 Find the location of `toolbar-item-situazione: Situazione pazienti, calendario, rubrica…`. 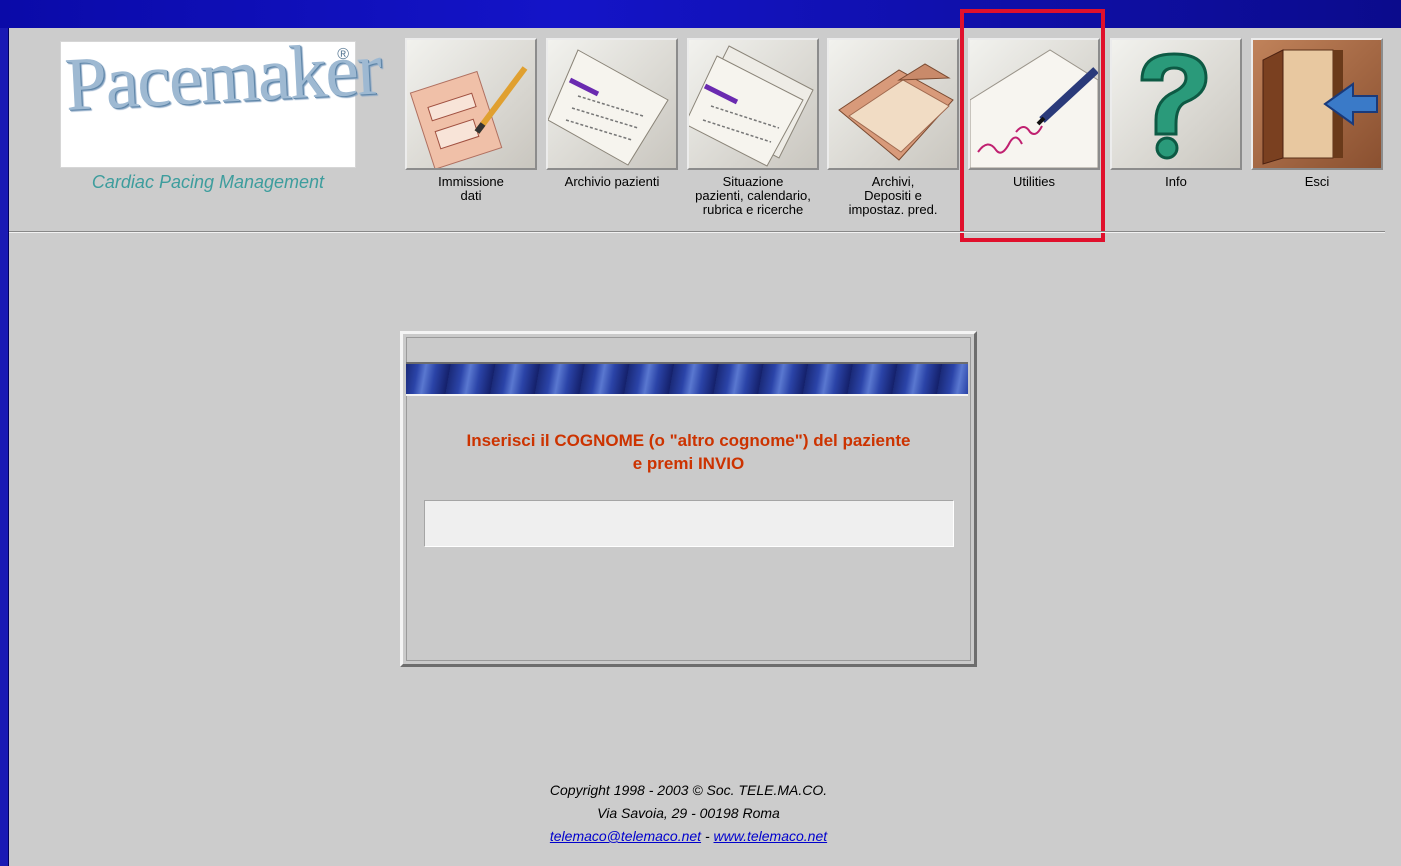

toolbar-item-situazione: Situazione pazienti, calendario, rubrica… is located at coordinates (753, 127).